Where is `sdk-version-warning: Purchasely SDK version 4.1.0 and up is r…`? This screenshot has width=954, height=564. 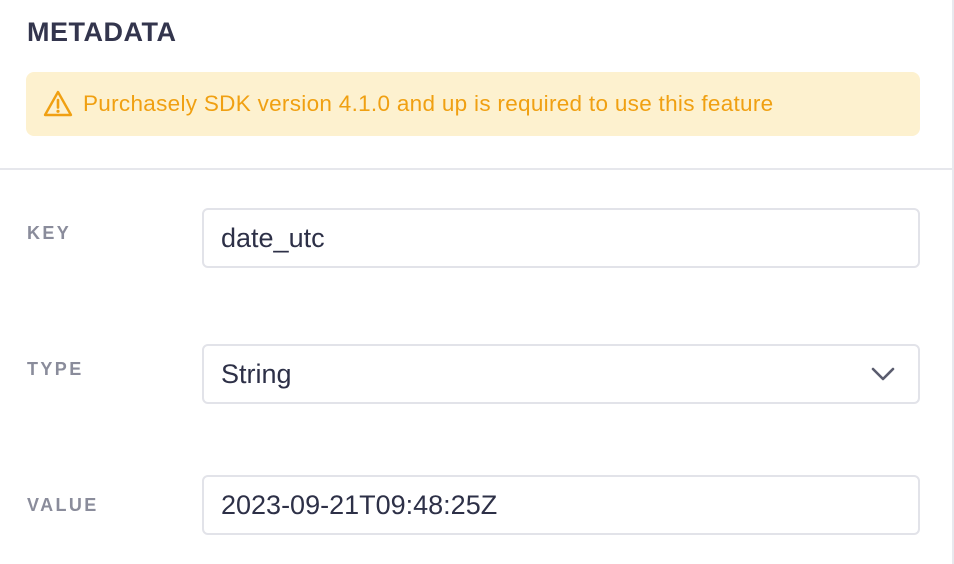 sdk-version-warning: Purchasely SDK version 4.1.0 and up is r… is located at coordinates (473, 104).